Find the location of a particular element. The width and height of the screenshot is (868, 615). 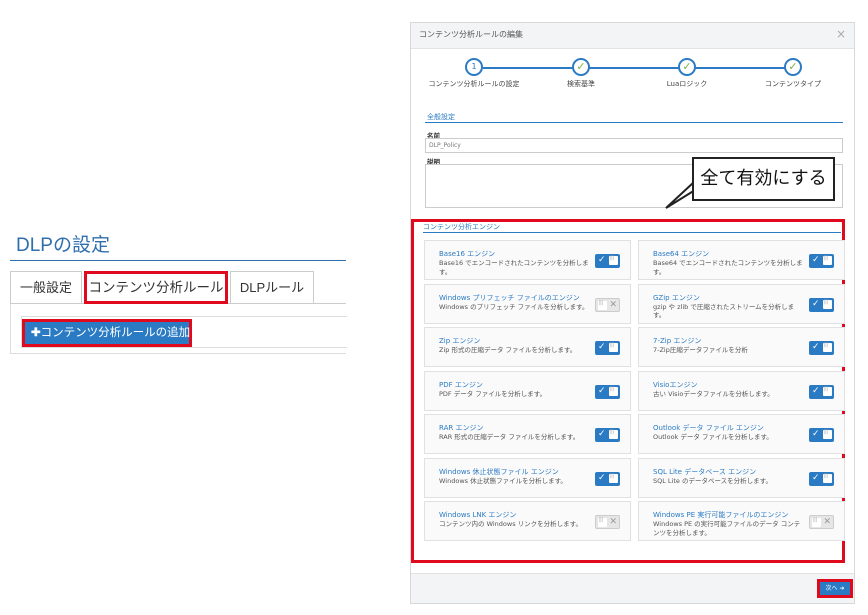

engine-description: Windows のプリフェッチ ファイルを分析します。 is located at coordinates (514, 306).